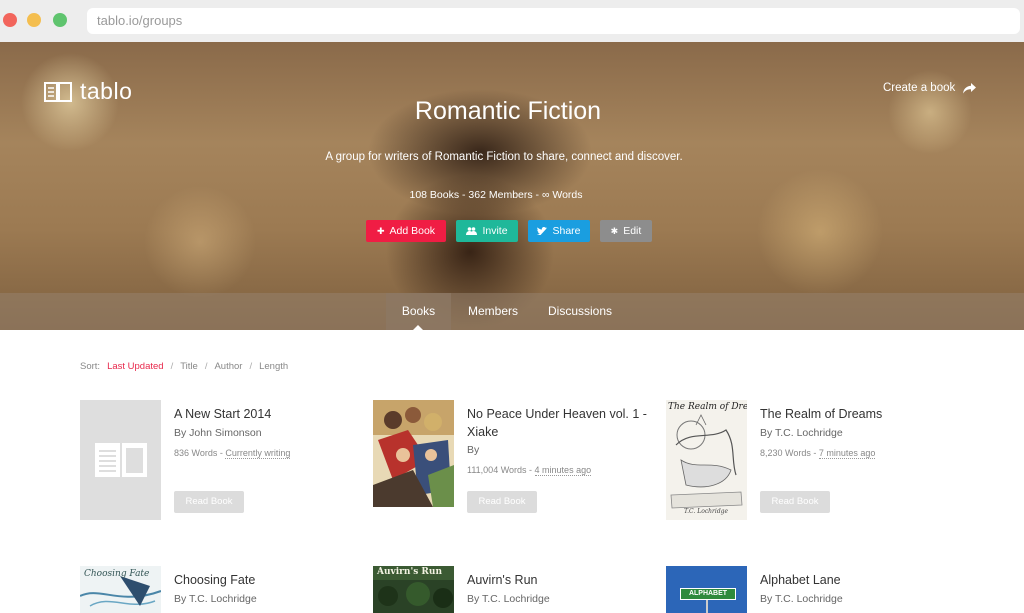 The height and width of the screenshot is (613, 1024). What do you see at coordinates (218, 433) in the screenshot?
I see `book-author: By John Simonson` at bounding box center [218, 433].